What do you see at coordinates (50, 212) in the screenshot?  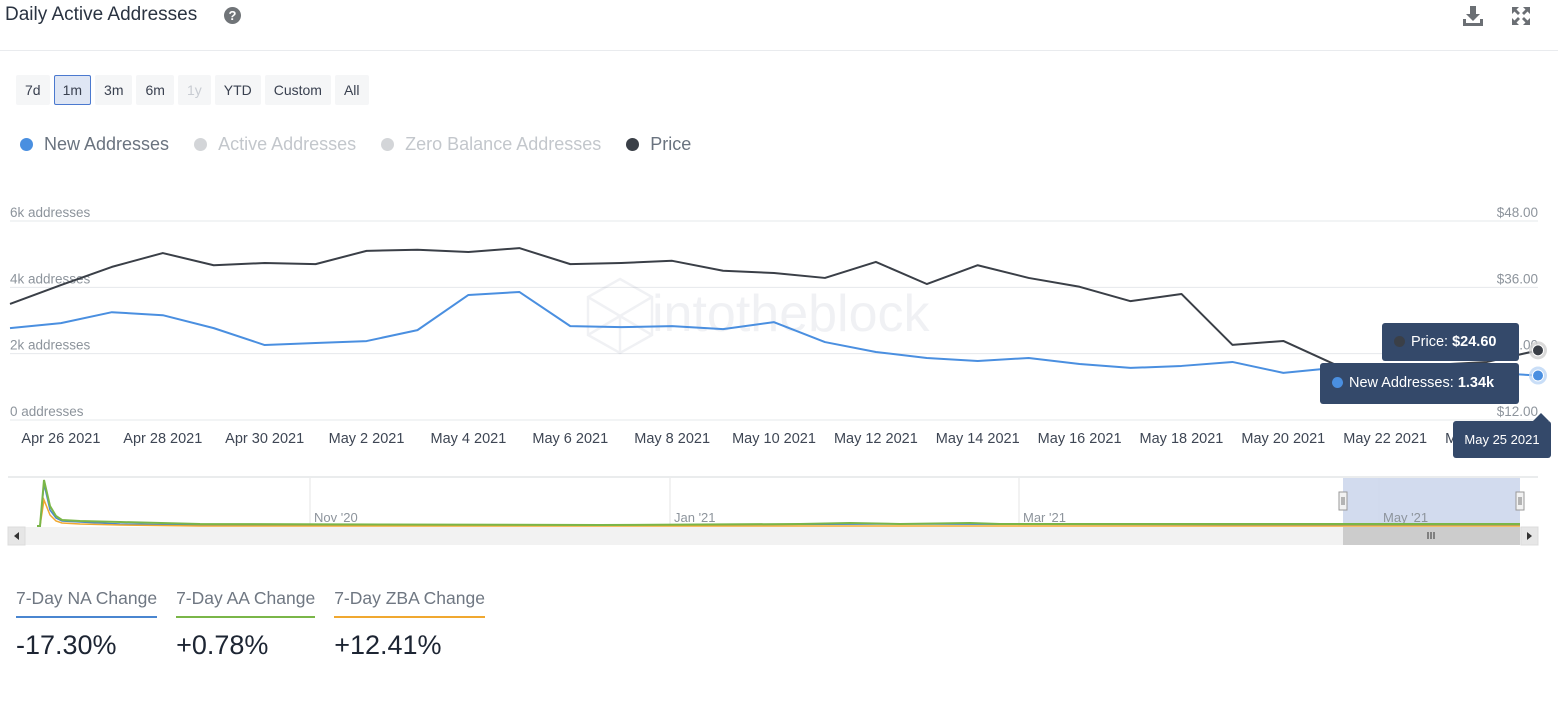 I see `left-tick-label: 6k addresses` at bounding box center [50, 212].